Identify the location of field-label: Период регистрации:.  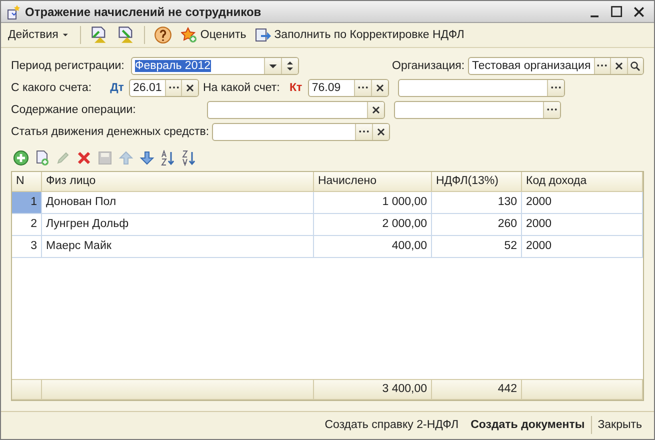
(68, 66).